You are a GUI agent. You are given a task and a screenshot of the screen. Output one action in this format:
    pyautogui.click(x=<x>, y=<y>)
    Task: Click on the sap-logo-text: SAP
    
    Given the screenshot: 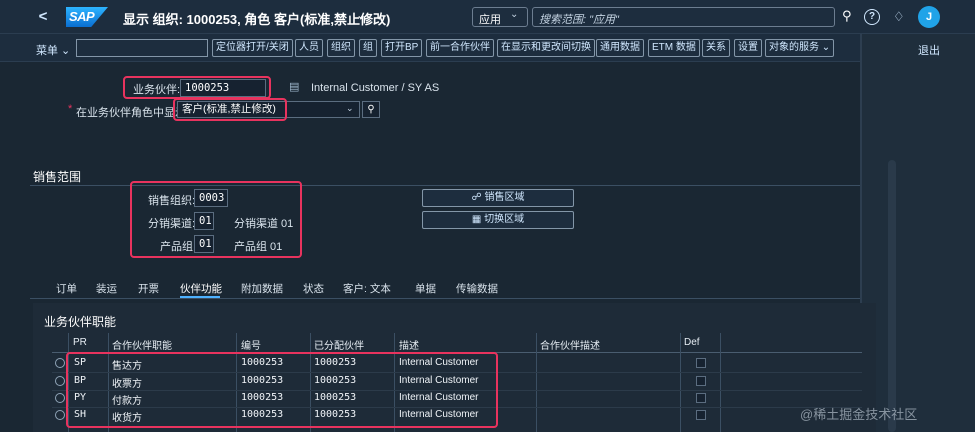 What is the action you would take?
    pyautogui.click(x=82, y=16)
    